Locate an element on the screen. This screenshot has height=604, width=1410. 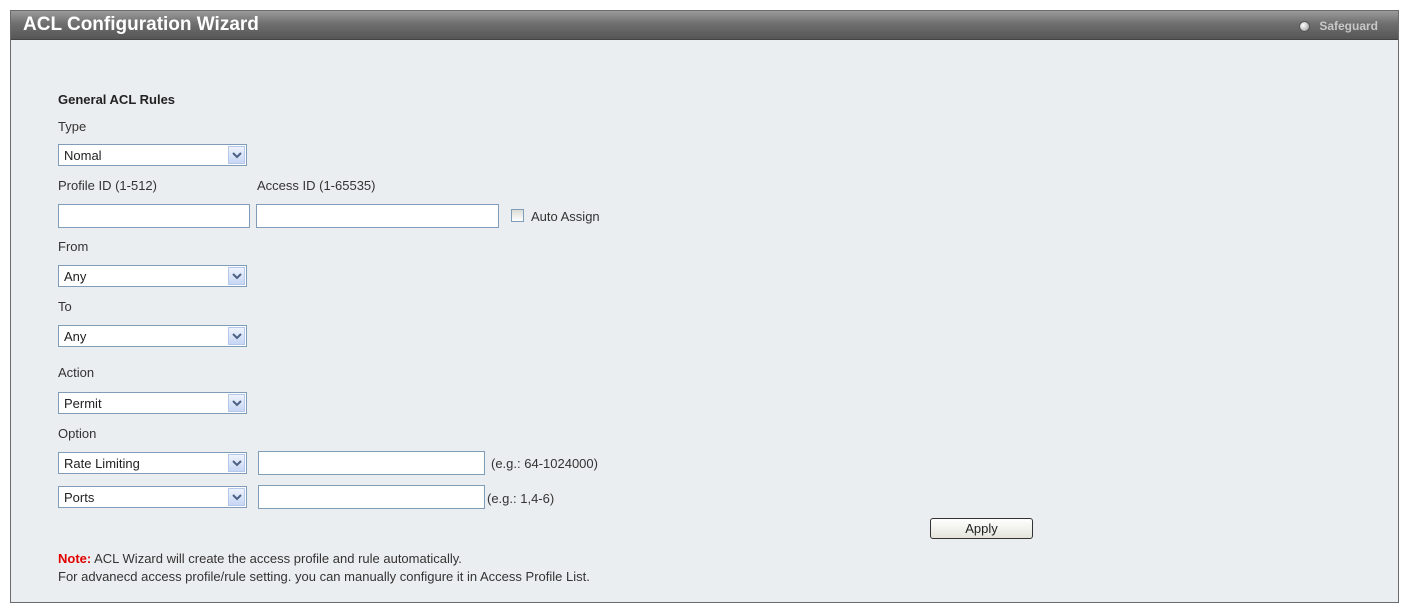
action-select-value: Permit is located at coordinates (83, 403).